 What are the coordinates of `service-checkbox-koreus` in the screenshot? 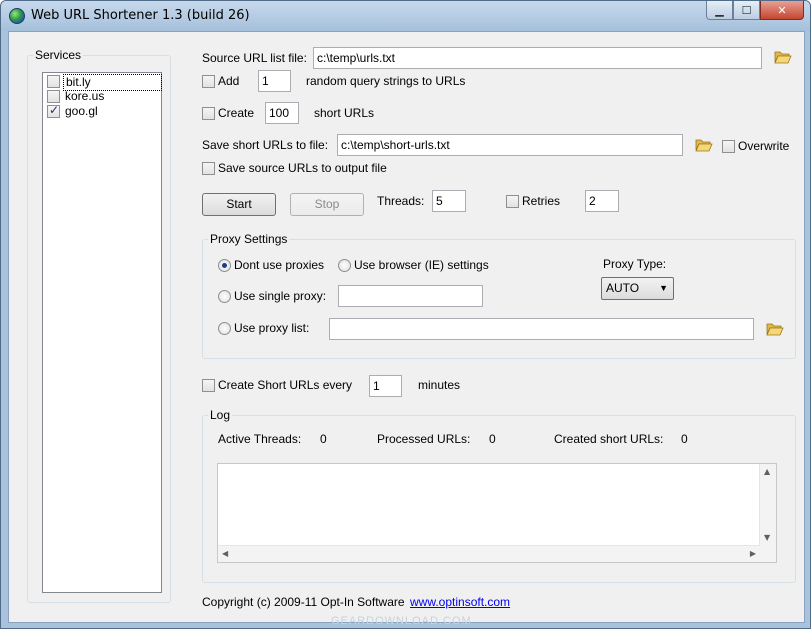 It's located at (53, 96).